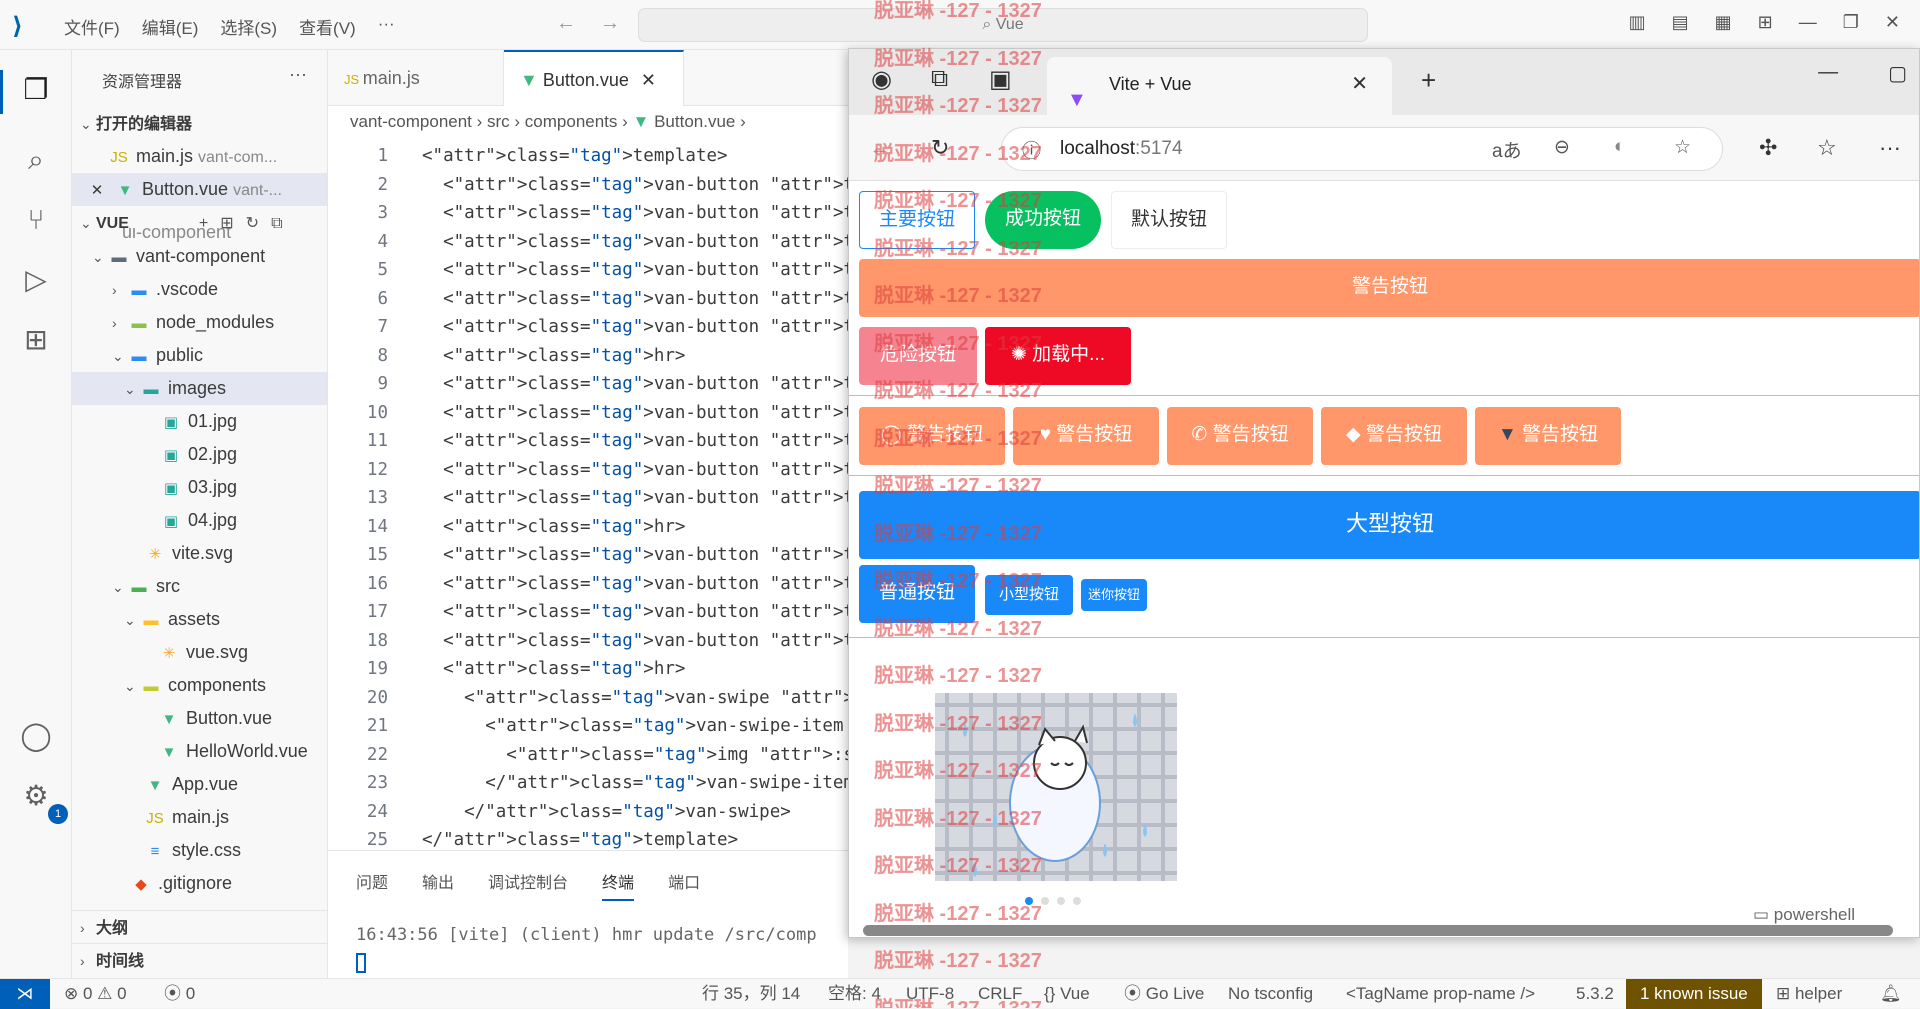  I want to click on breadcrumb-item: vant-component, so click(411, 121).